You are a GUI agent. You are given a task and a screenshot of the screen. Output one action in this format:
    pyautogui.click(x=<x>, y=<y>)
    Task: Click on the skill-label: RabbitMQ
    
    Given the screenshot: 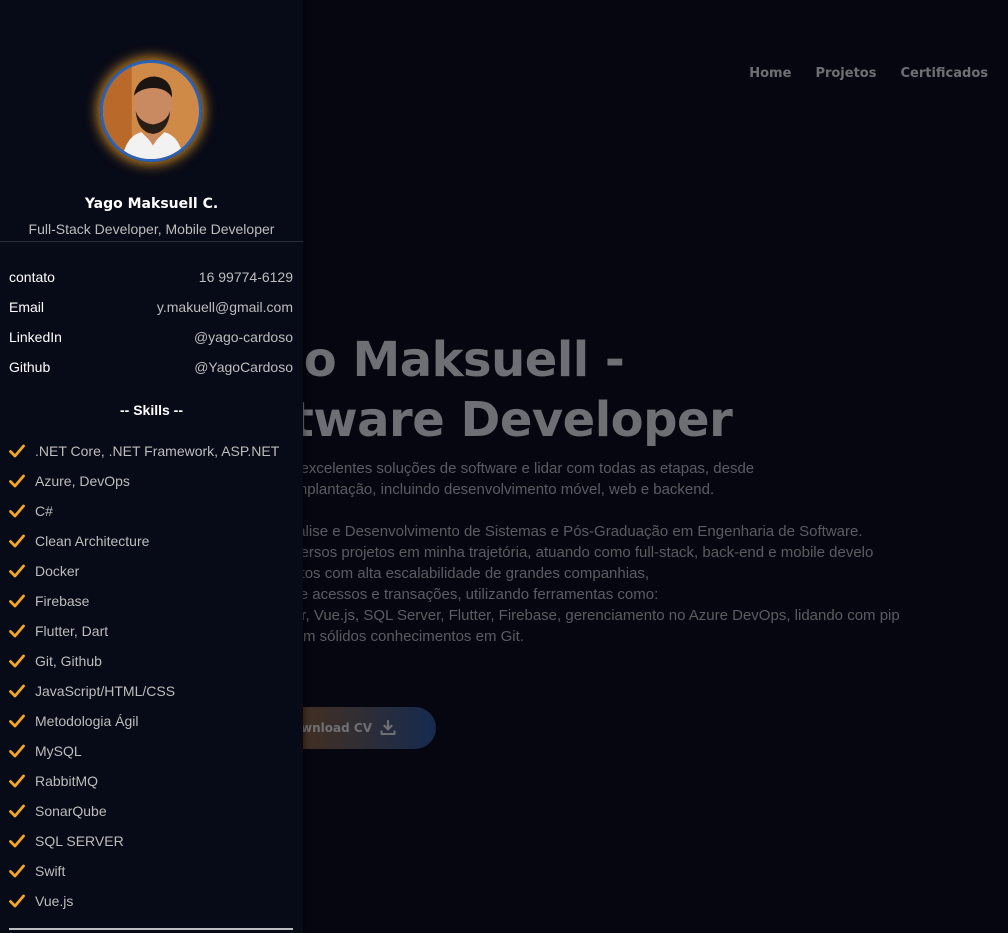 What is the action you would take?
    pyautogui.click(x=67, y=781)
    